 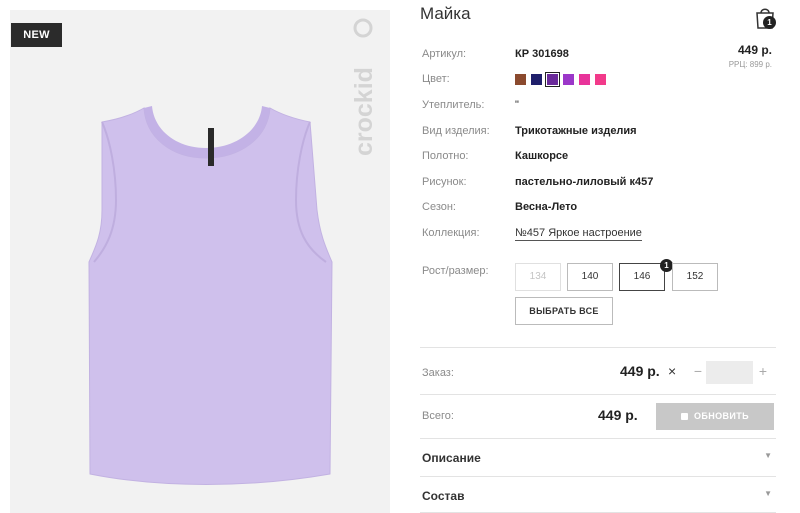 I want to click on fabric-value: Кашкорсе, so click(x=542, y=156).